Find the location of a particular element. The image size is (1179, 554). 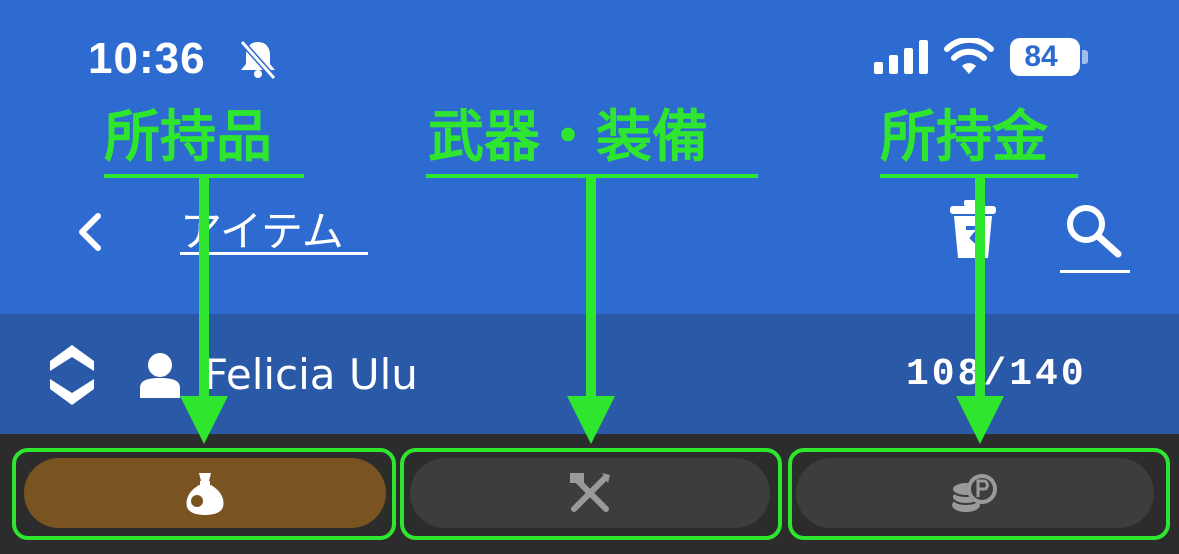

annotation-arrow-equipment is located at coordinates (591, 310).